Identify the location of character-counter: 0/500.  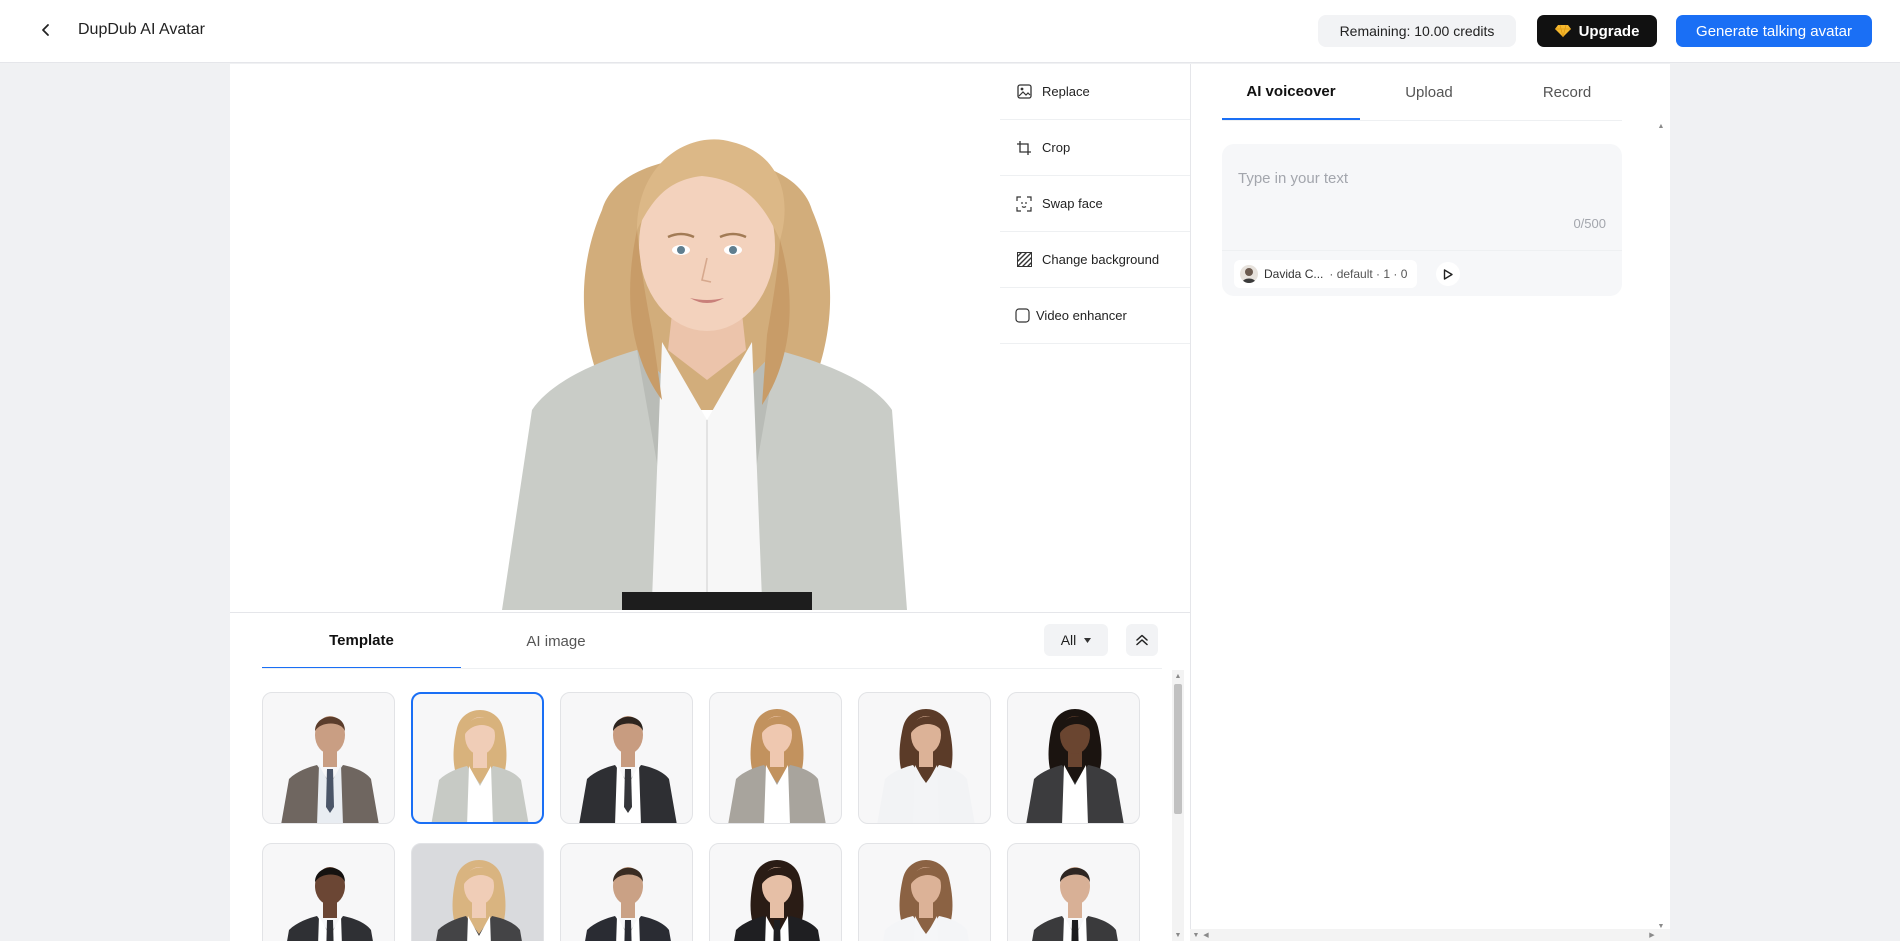
(1589, 223).